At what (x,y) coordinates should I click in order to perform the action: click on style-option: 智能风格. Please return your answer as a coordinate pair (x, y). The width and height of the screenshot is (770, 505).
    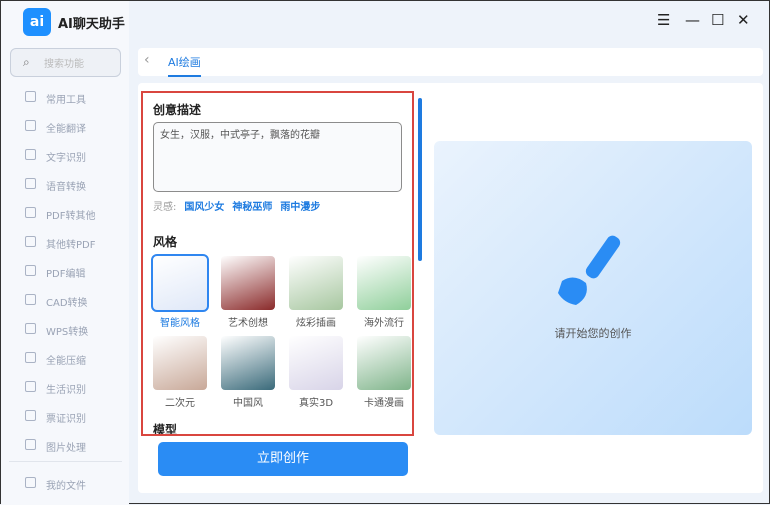
    Looking at the image, I should click on (180, 291).